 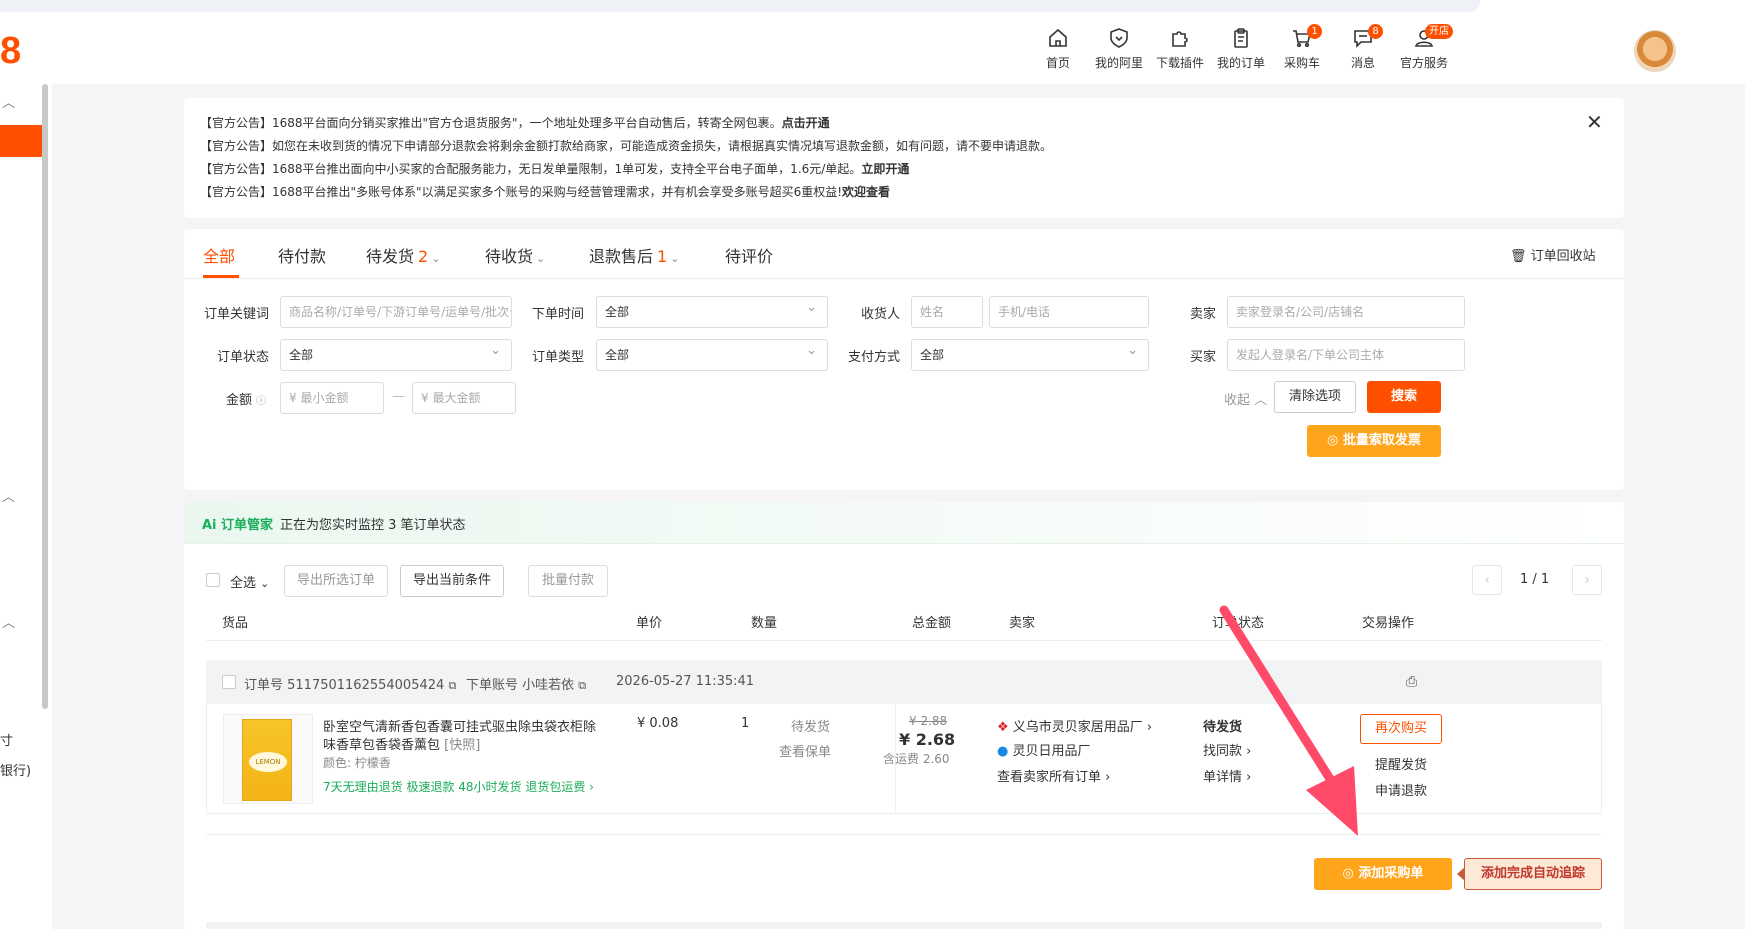 I want to click on tab-refund: 退款售后 1 ⌄, so click(x=634, y=255).